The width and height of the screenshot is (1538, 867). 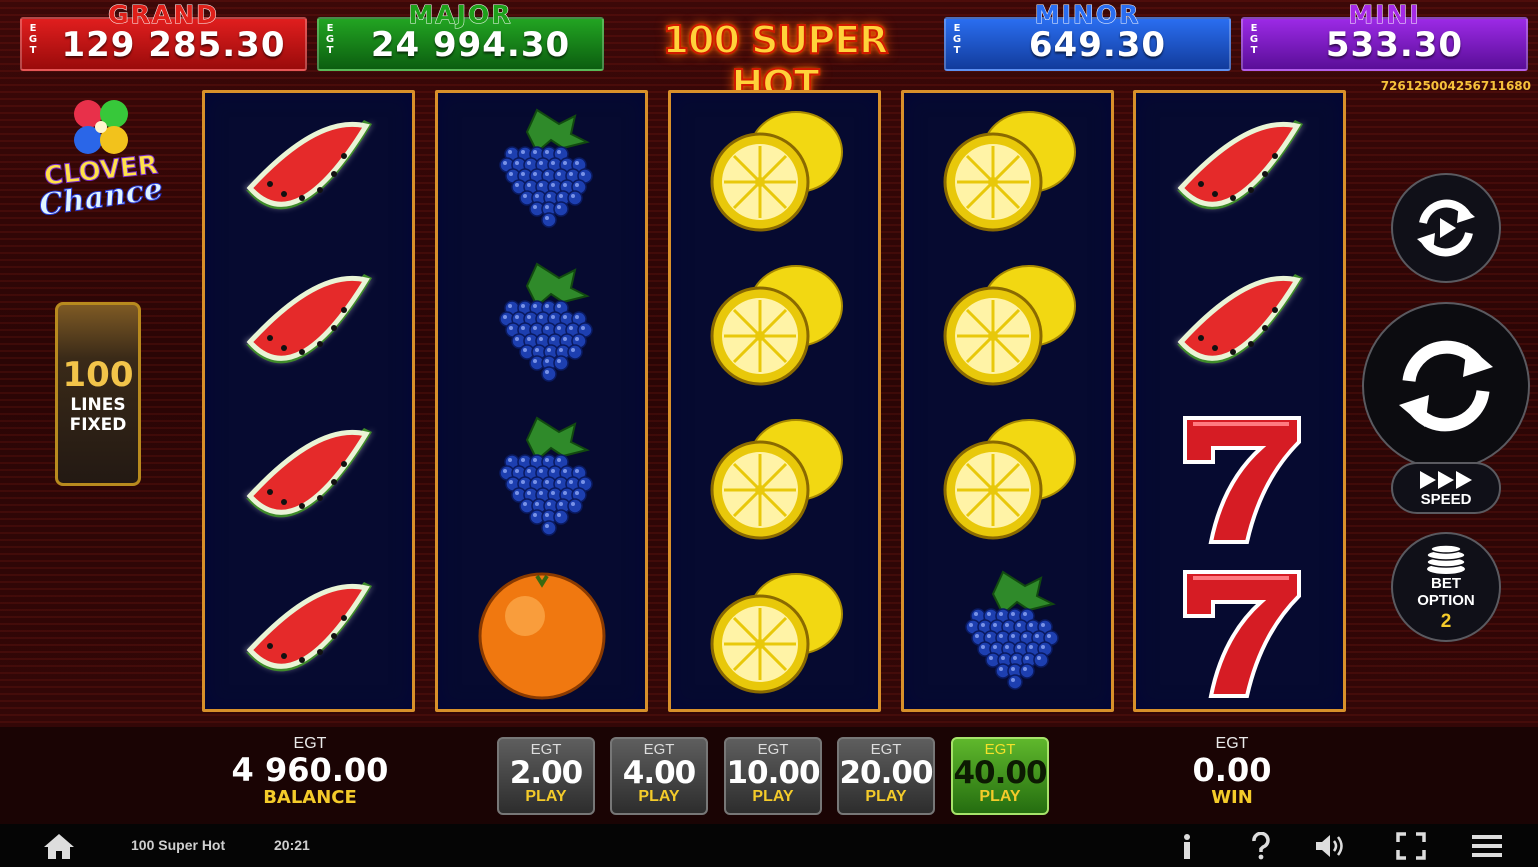 I want to click on bet-button-1: EGT 2.00 PLAY, so click(x=546, y=776).